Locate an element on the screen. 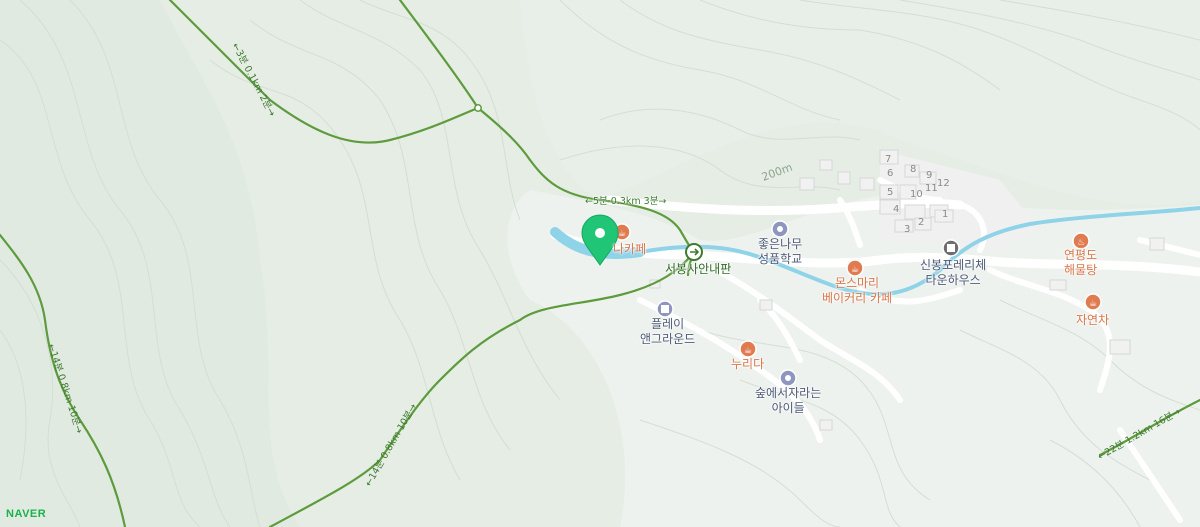 This screenshot has height=527, width=1200. place-label: 자연차 is located at coordinates (1092, 320).